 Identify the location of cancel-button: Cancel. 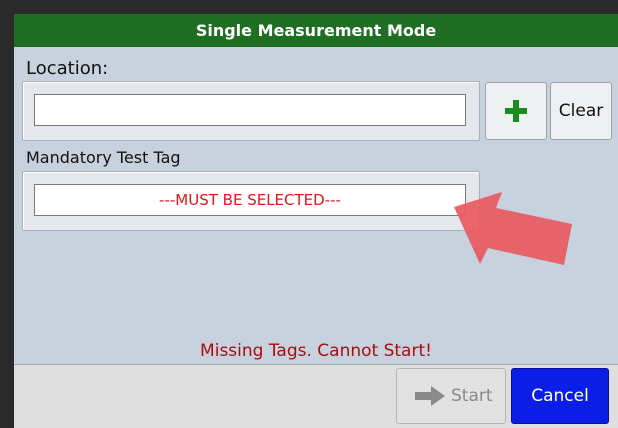
(560, 396).